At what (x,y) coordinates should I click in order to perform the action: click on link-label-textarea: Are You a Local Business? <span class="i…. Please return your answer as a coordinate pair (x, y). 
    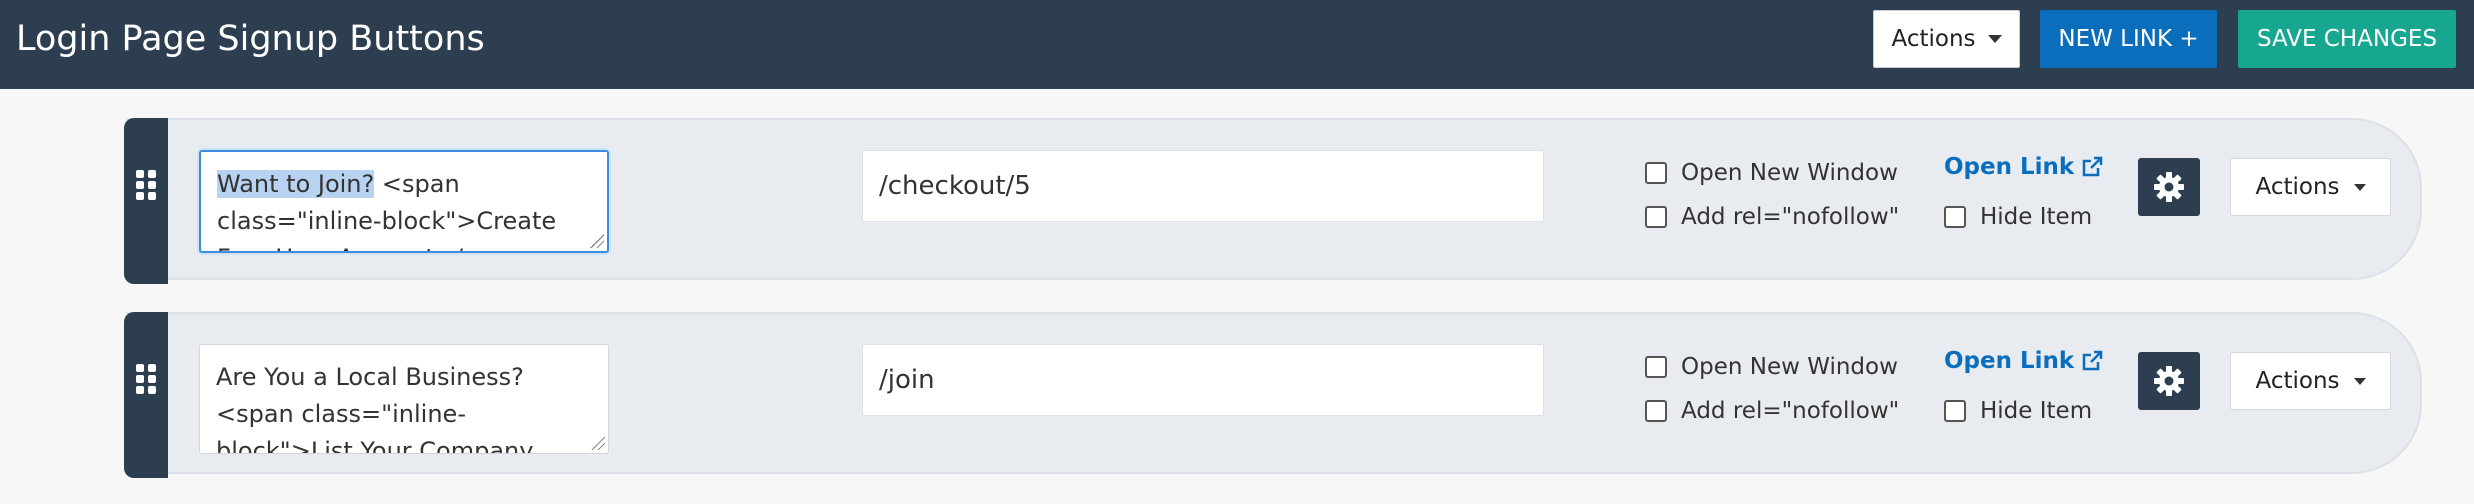
    Looking at the image, I should click on (404, 399).